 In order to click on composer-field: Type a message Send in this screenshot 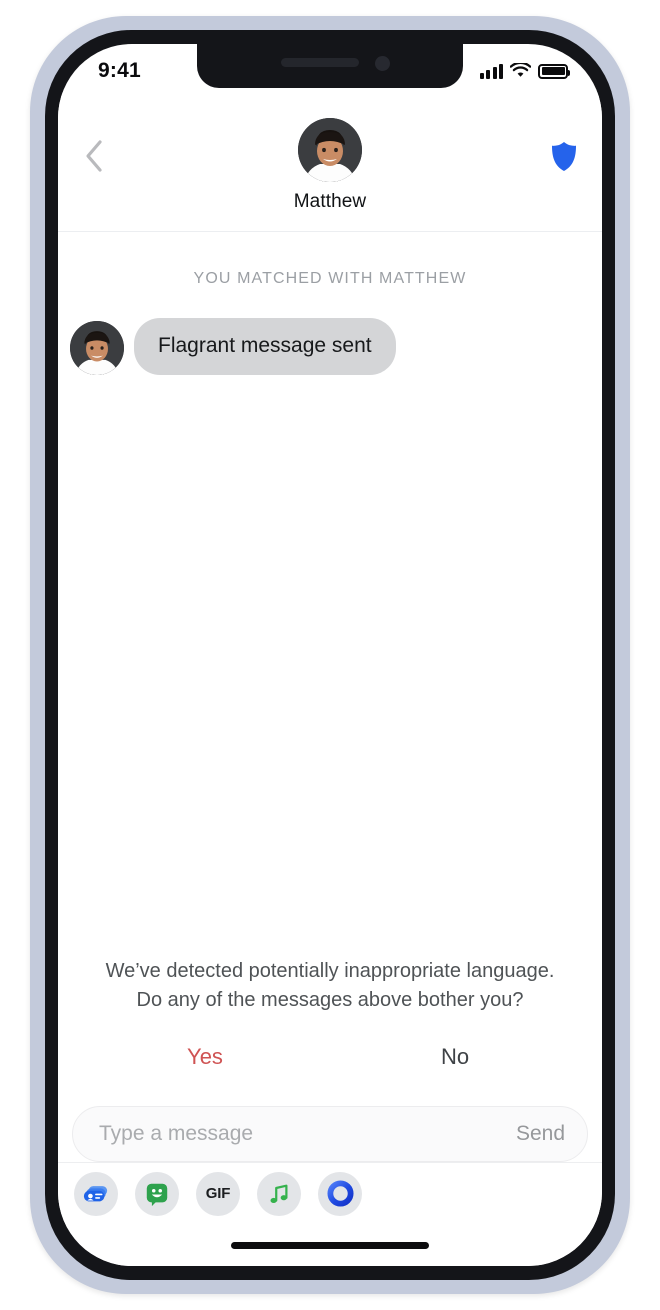, I will do `click(330, 1134)`.